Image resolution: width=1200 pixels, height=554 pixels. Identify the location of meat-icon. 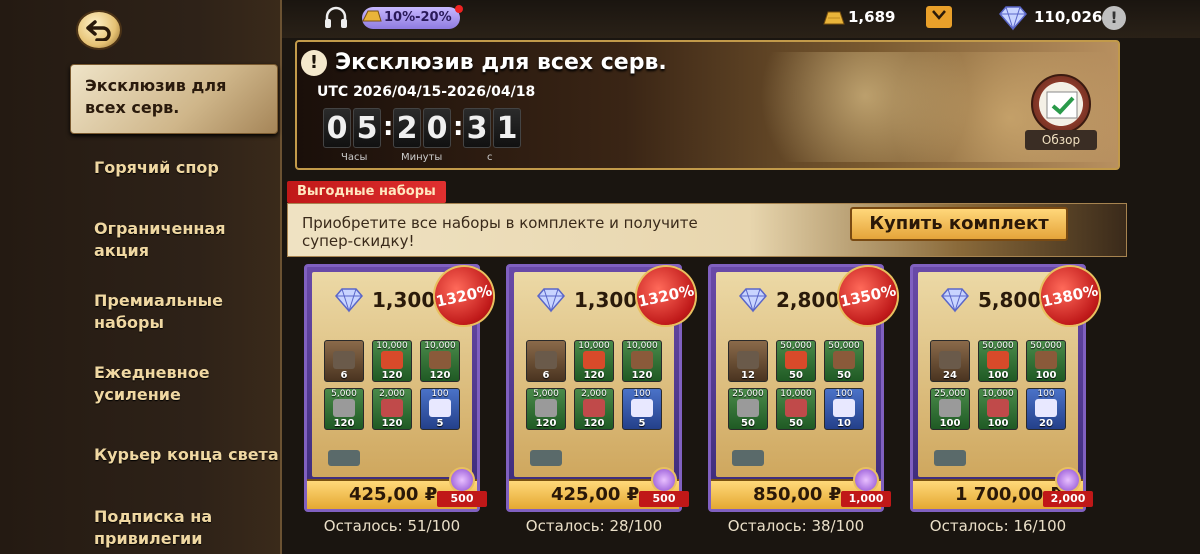
(998, 408).